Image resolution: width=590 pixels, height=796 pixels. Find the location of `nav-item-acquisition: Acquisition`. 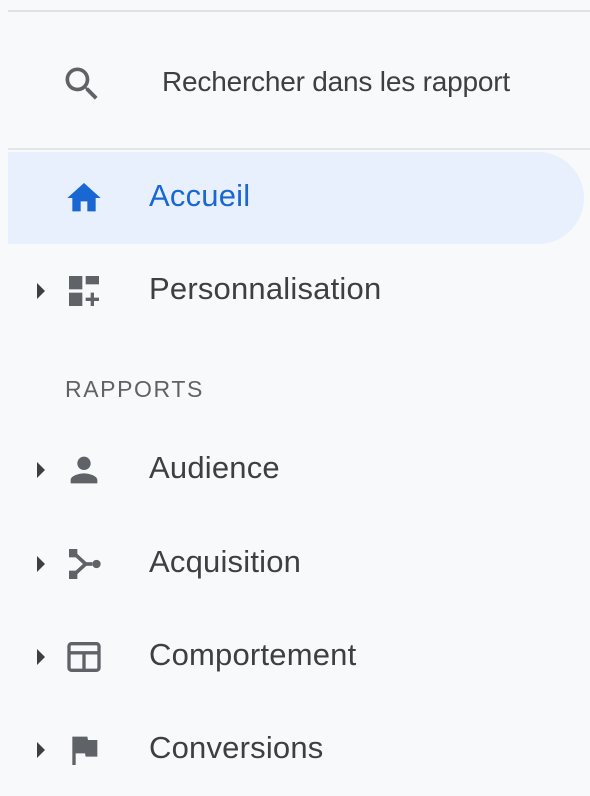

nav-item-acquisition: Acquisition is located at coordinates (296, 564).